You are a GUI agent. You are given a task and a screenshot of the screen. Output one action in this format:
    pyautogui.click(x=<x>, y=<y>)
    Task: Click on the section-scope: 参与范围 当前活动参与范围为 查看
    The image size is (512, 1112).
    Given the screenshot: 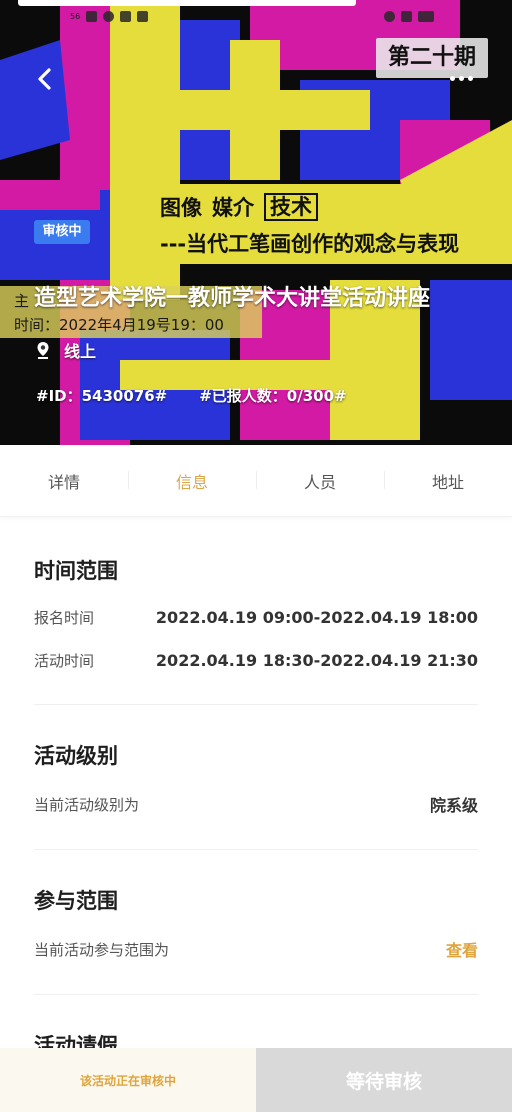 What is the action you would take?
    pyautogui.click(x=256, y=922)
    